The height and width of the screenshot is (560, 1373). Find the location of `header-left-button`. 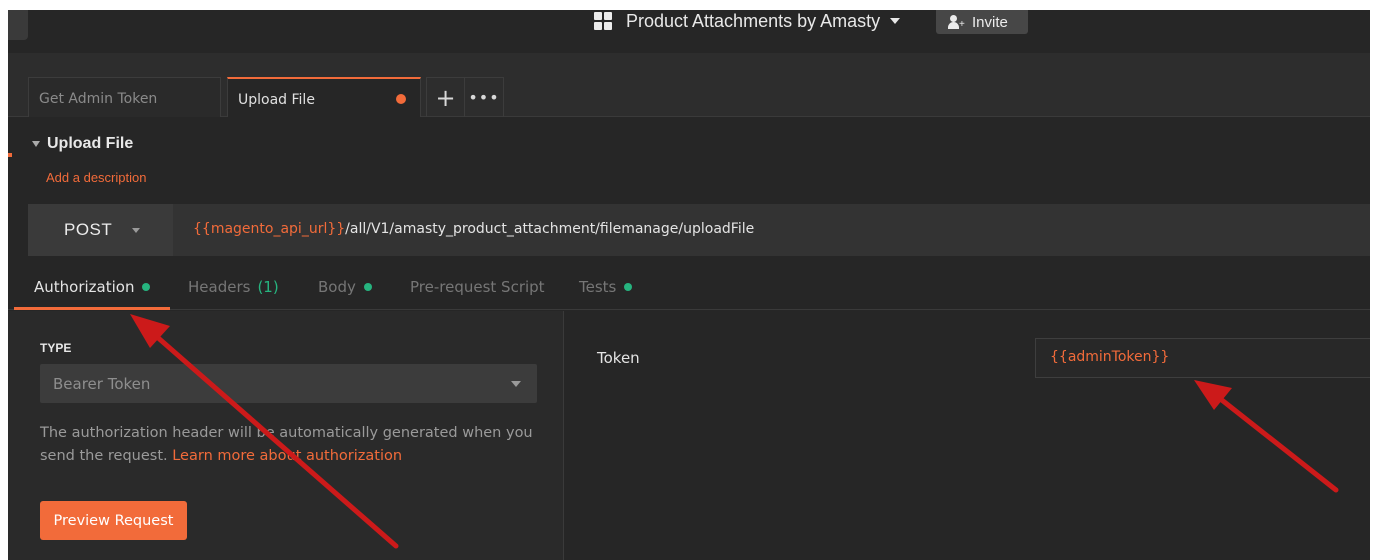

header-left-button is located at coordinates (18, 25).